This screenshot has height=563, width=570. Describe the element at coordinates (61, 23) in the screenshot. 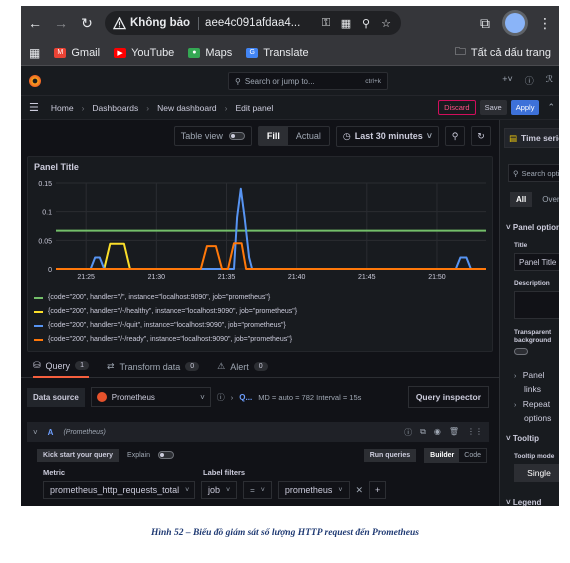

I see `forward-icon: →` at that location.